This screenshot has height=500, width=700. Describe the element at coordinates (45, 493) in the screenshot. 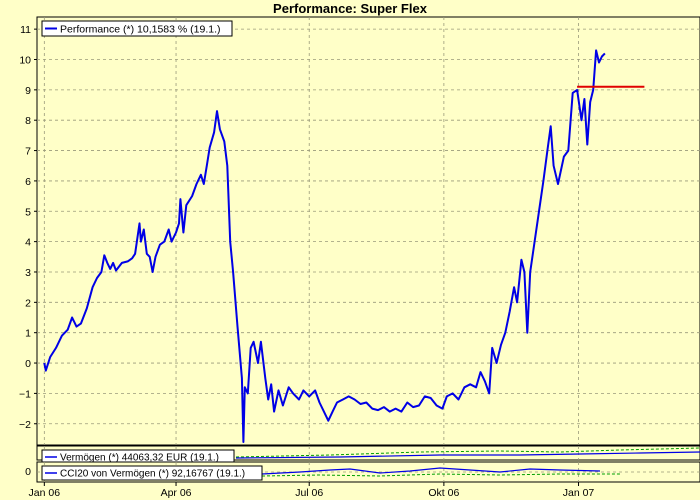

I see `x-tick-label: Jan 06` at that location.